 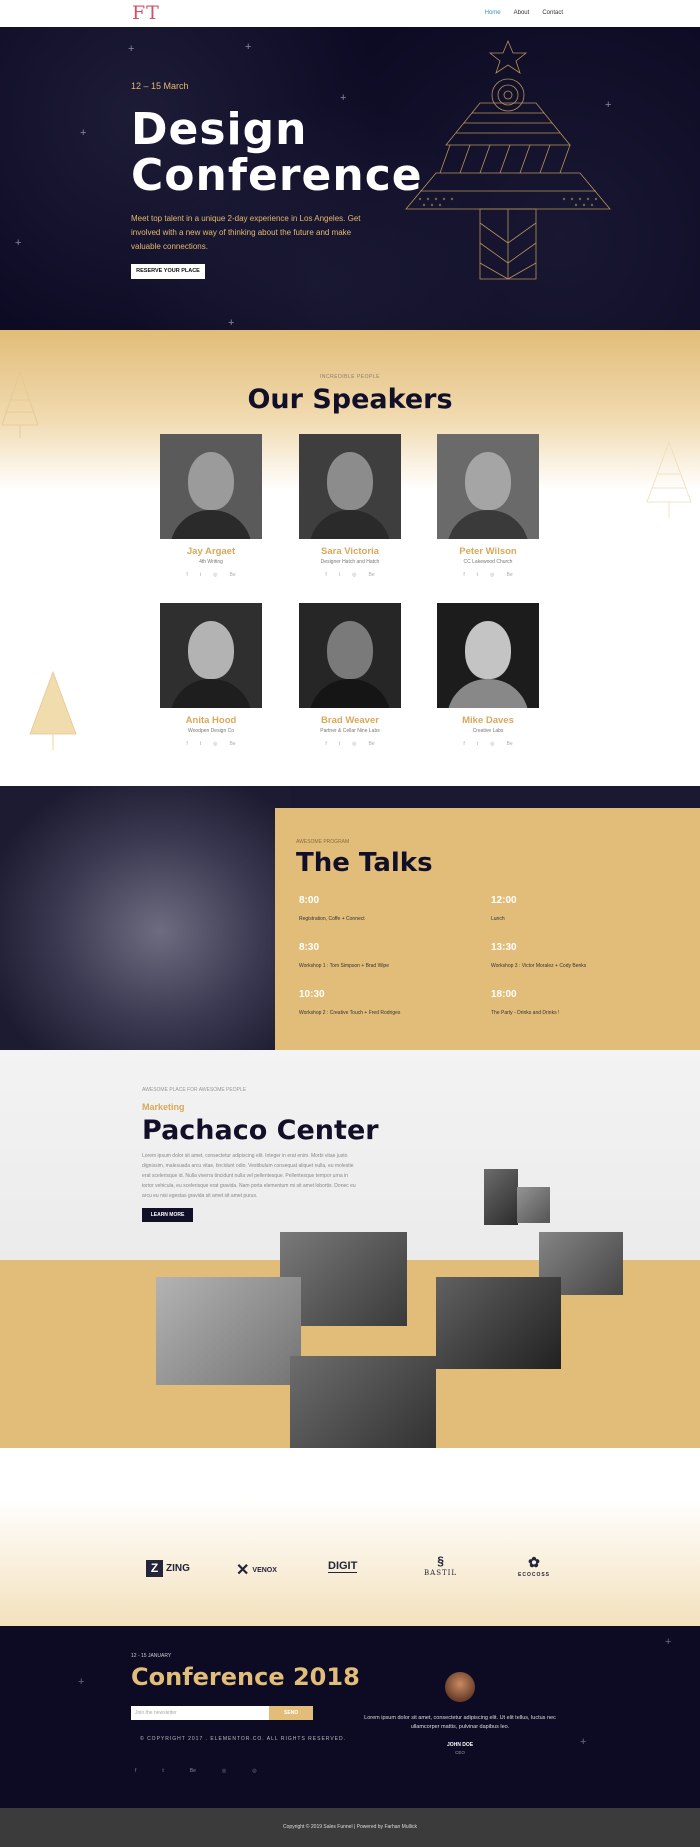 What do you see at coordinates (364, 863) in the screenshot?
I see `talks-title: The Talks` at bounding box center [364, 863].